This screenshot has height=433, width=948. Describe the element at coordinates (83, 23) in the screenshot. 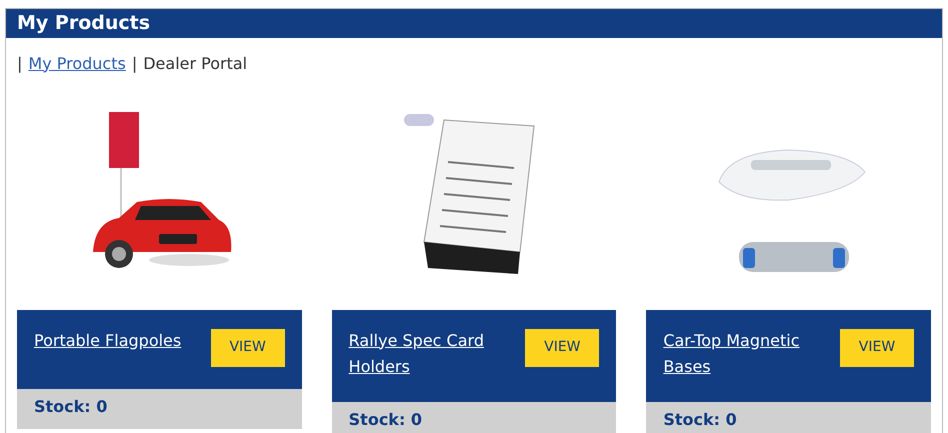

I see `page-title: My Products` at that location.